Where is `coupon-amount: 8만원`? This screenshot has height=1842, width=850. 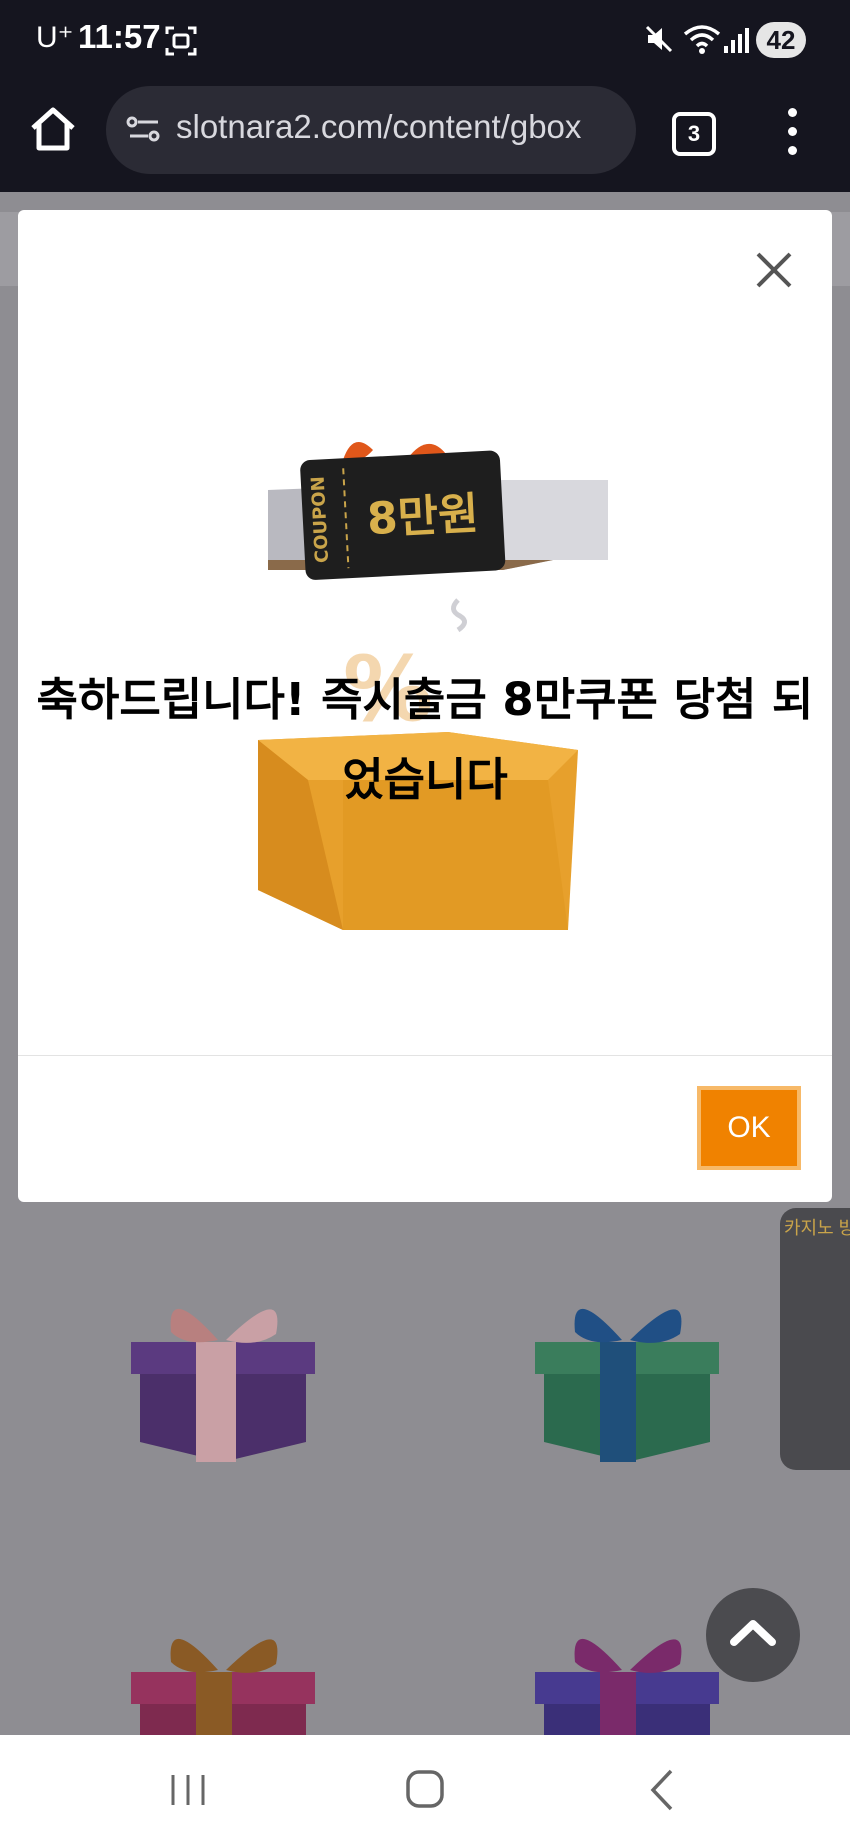 coupon-amount: 8만원 is located at coordinates (423, 516).